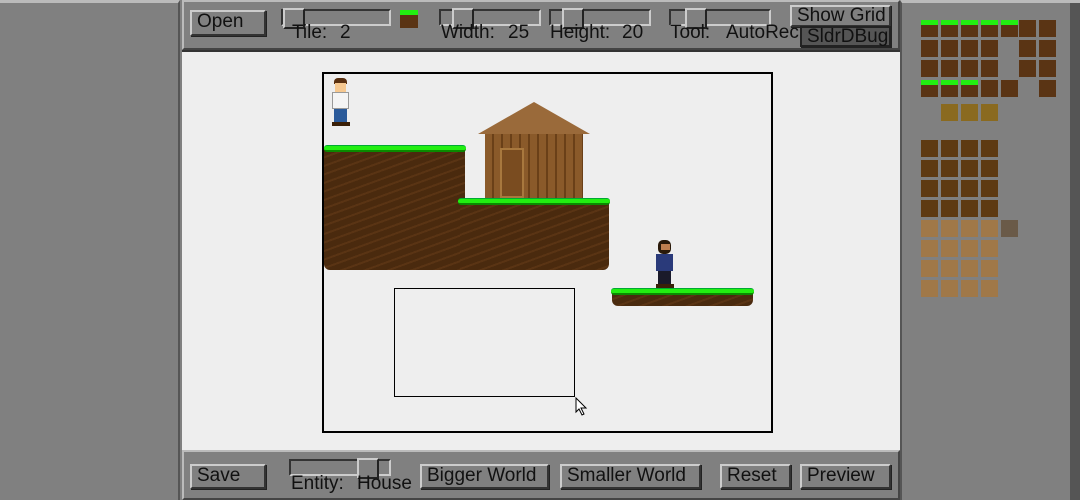 Image resolution: width=1080 pixels, height=500 pixels. Describe the element at coordinates (484, 476) in the screenshot. I see `bigger-world-button: Bigger World` at that location.